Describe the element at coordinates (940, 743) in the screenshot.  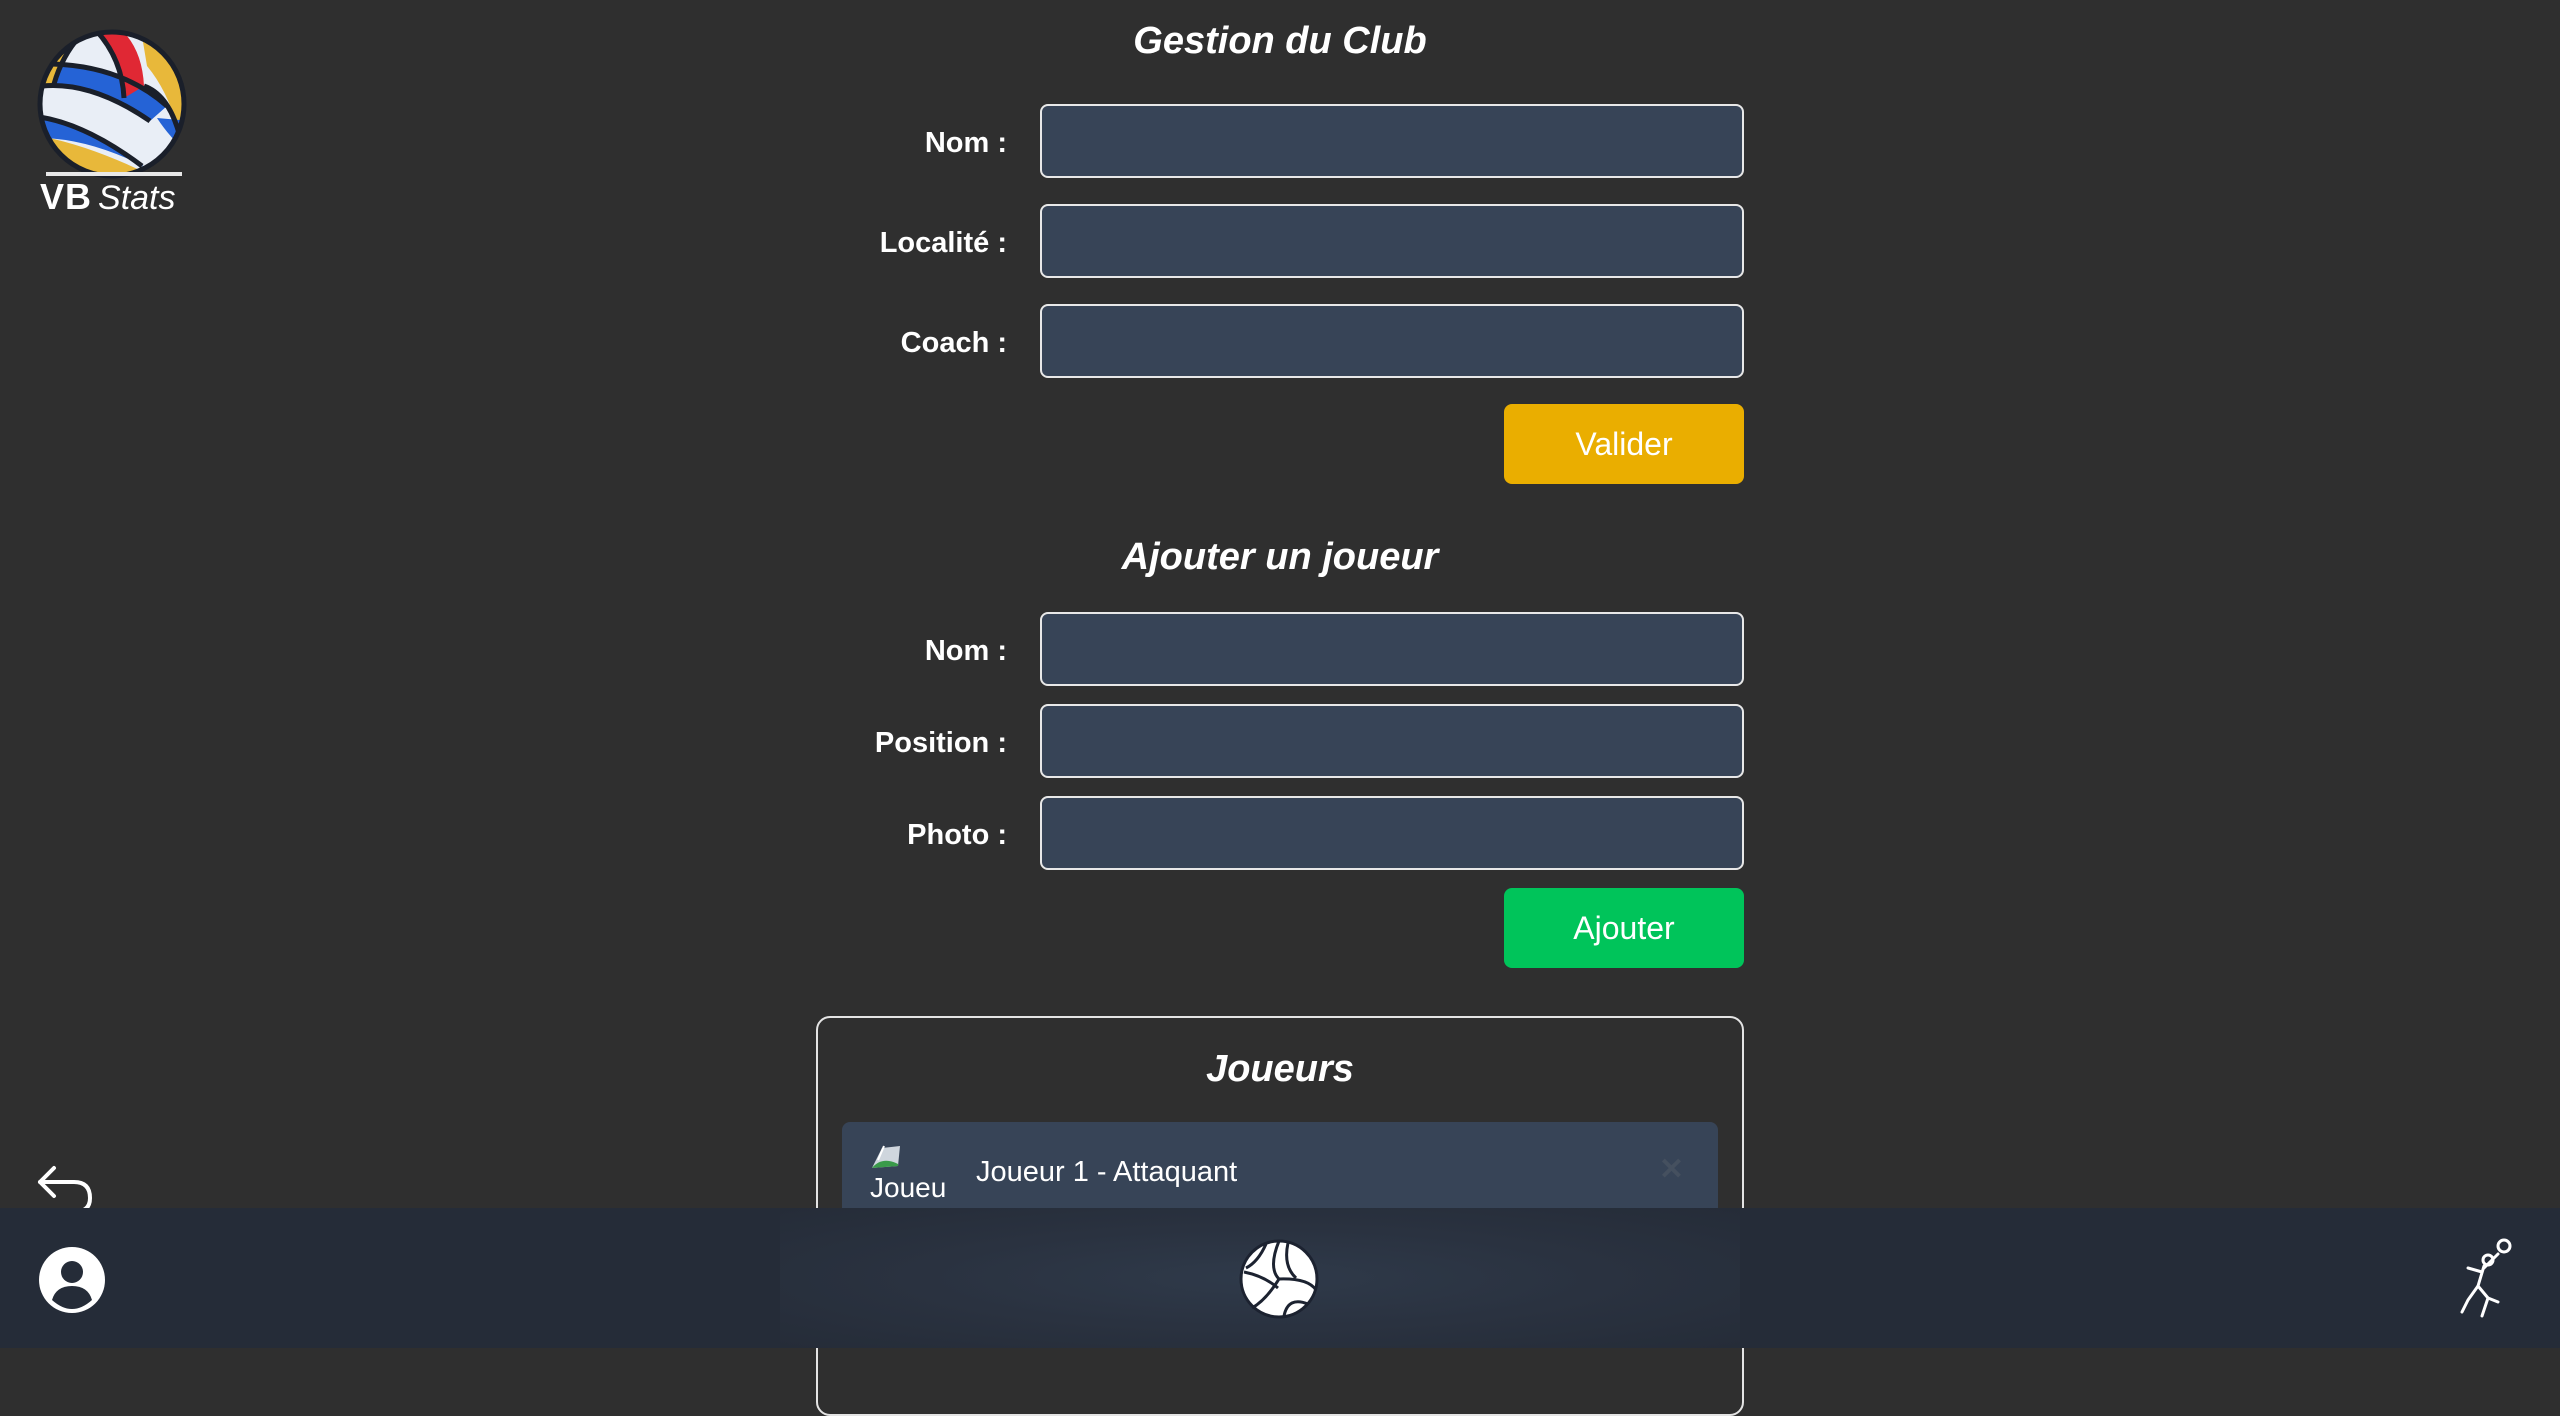
I see `player-position-label: Position :` at that location.